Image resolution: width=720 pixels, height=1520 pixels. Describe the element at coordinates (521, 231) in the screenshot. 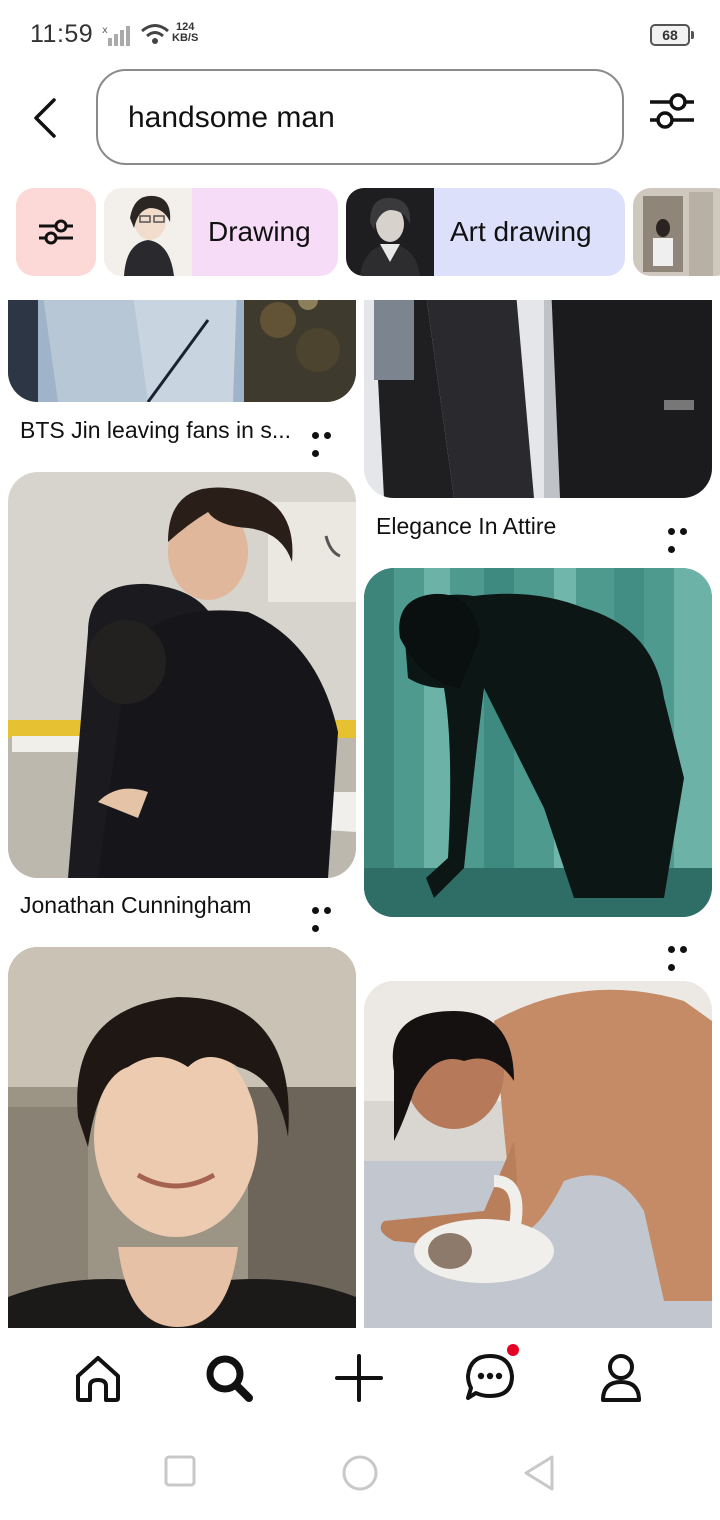

I see `chip-label: Art drawing` at that location.